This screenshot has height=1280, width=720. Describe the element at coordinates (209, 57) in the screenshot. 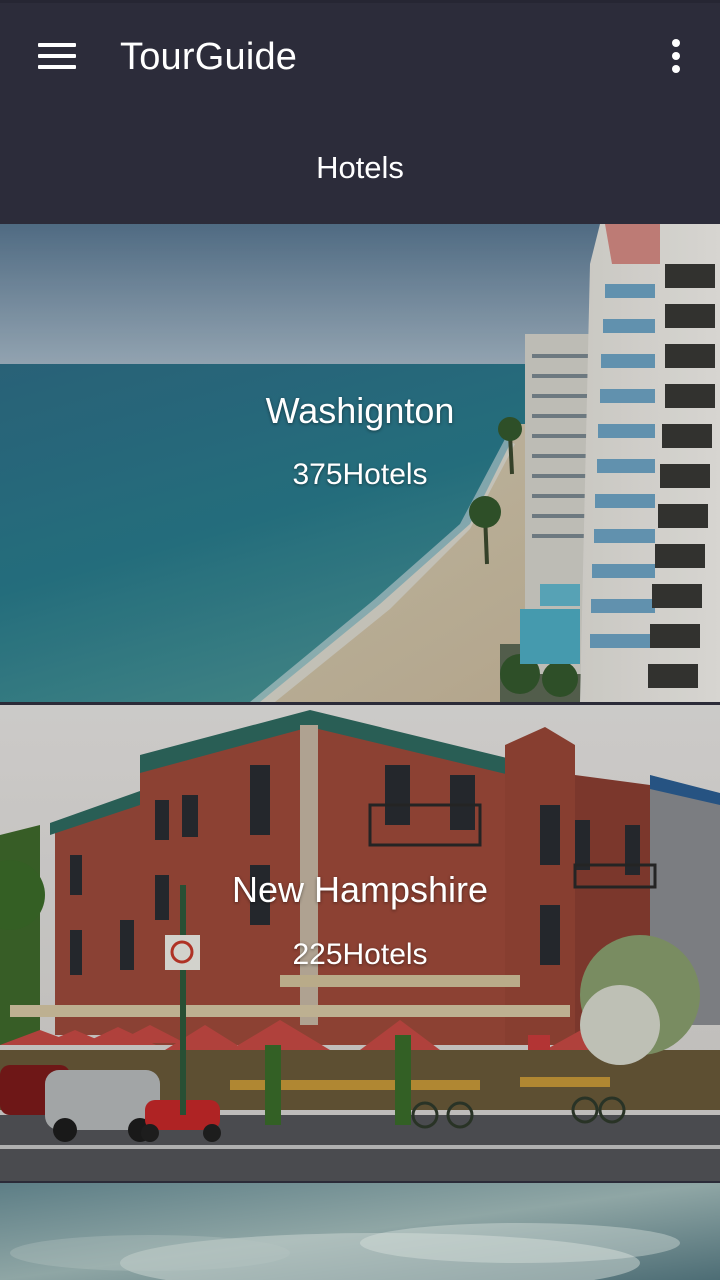

I see `app-title: TourGuide` at that location.